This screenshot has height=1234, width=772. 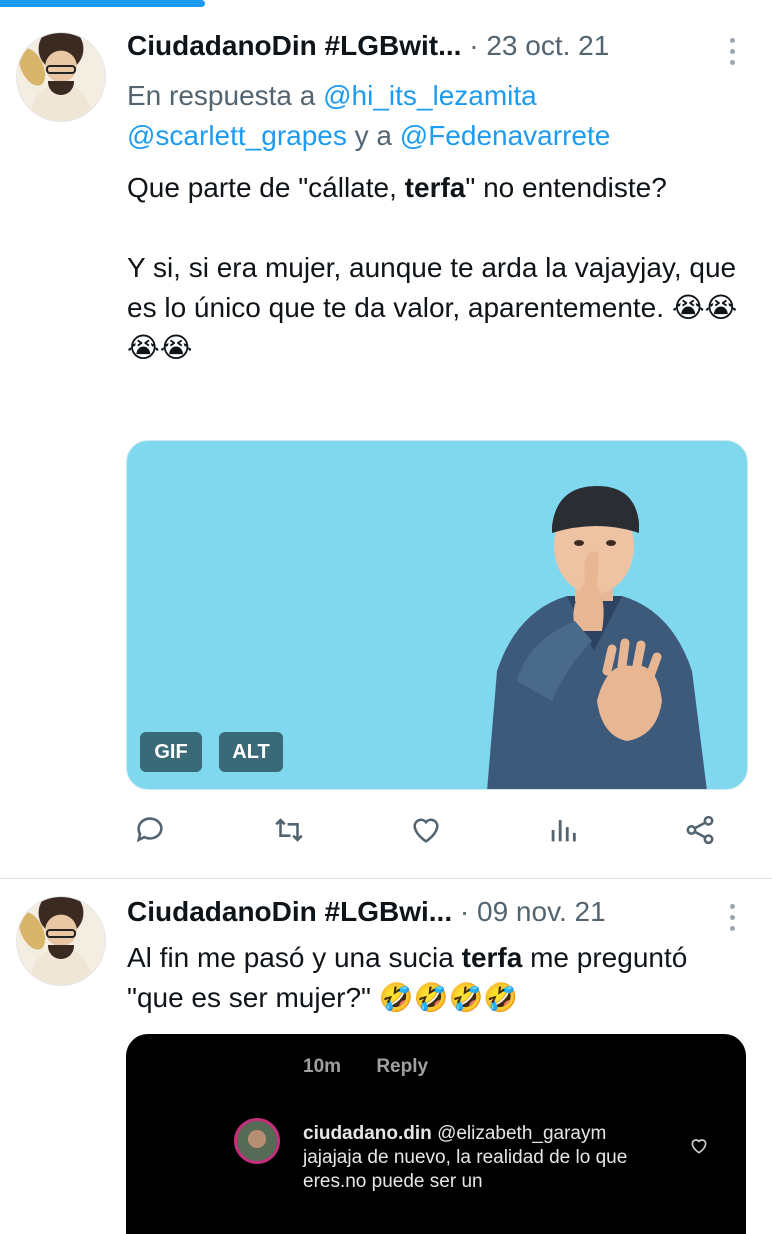 What do you see at coordinates (150, 830) in the screenshot?
I see `reply-icon` at bounding box center [150, 830].